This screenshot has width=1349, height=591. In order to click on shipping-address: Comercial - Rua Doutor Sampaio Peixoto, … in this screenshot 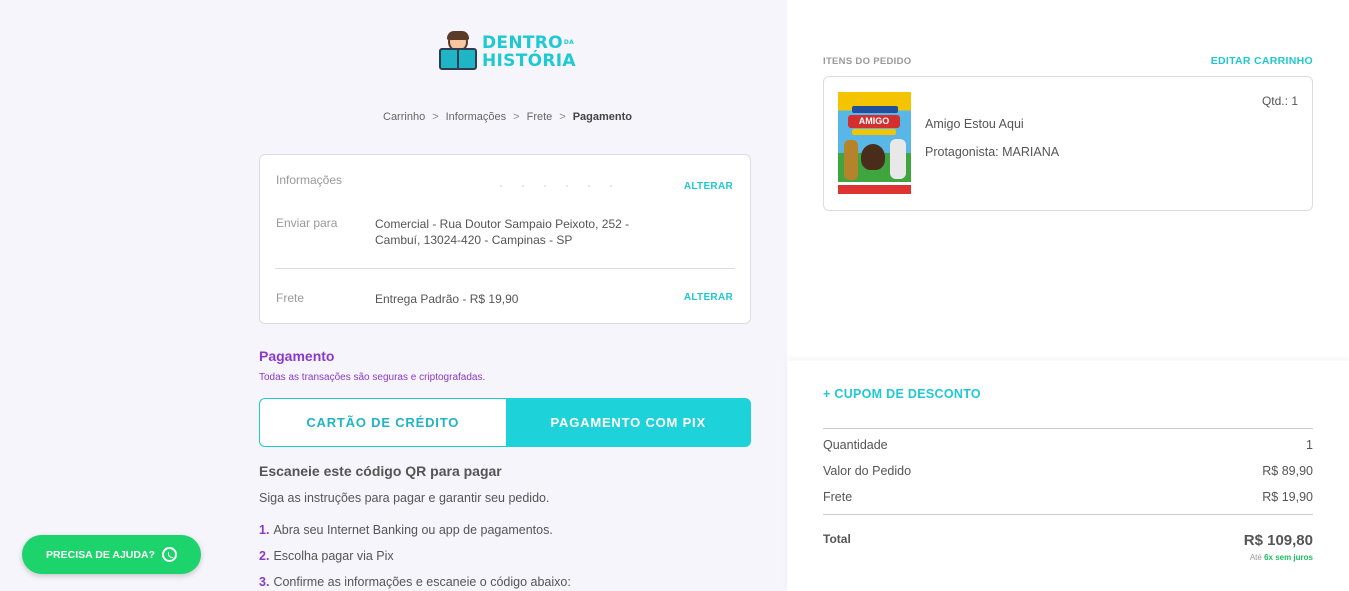, I will do `click(502, 232)`.